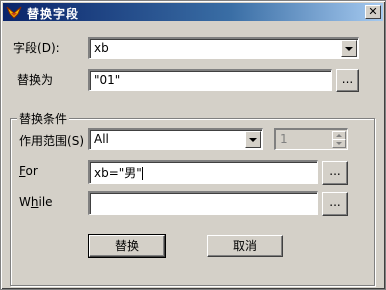 The image size is (386, 290). What do you see at coordinates (43, 118) in the screenshot?
I see `conditions-group-title: 替换条件` at bounding box center [43, 118].